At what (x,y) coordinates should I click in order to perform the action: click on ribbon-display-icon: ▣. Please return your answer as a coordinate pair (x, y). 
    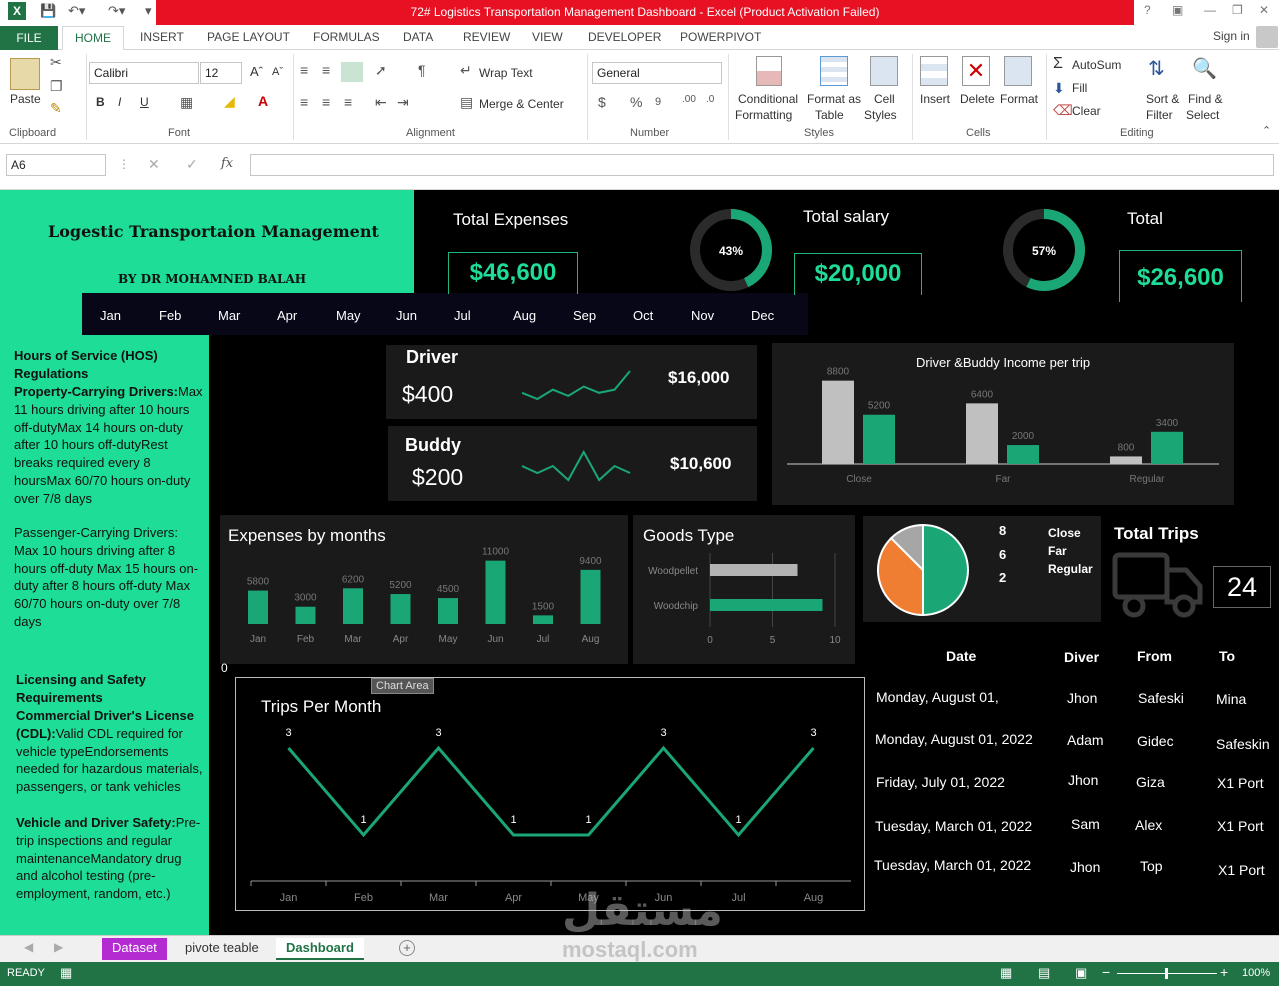
    Looking at the image, I should click on (1177, 10).